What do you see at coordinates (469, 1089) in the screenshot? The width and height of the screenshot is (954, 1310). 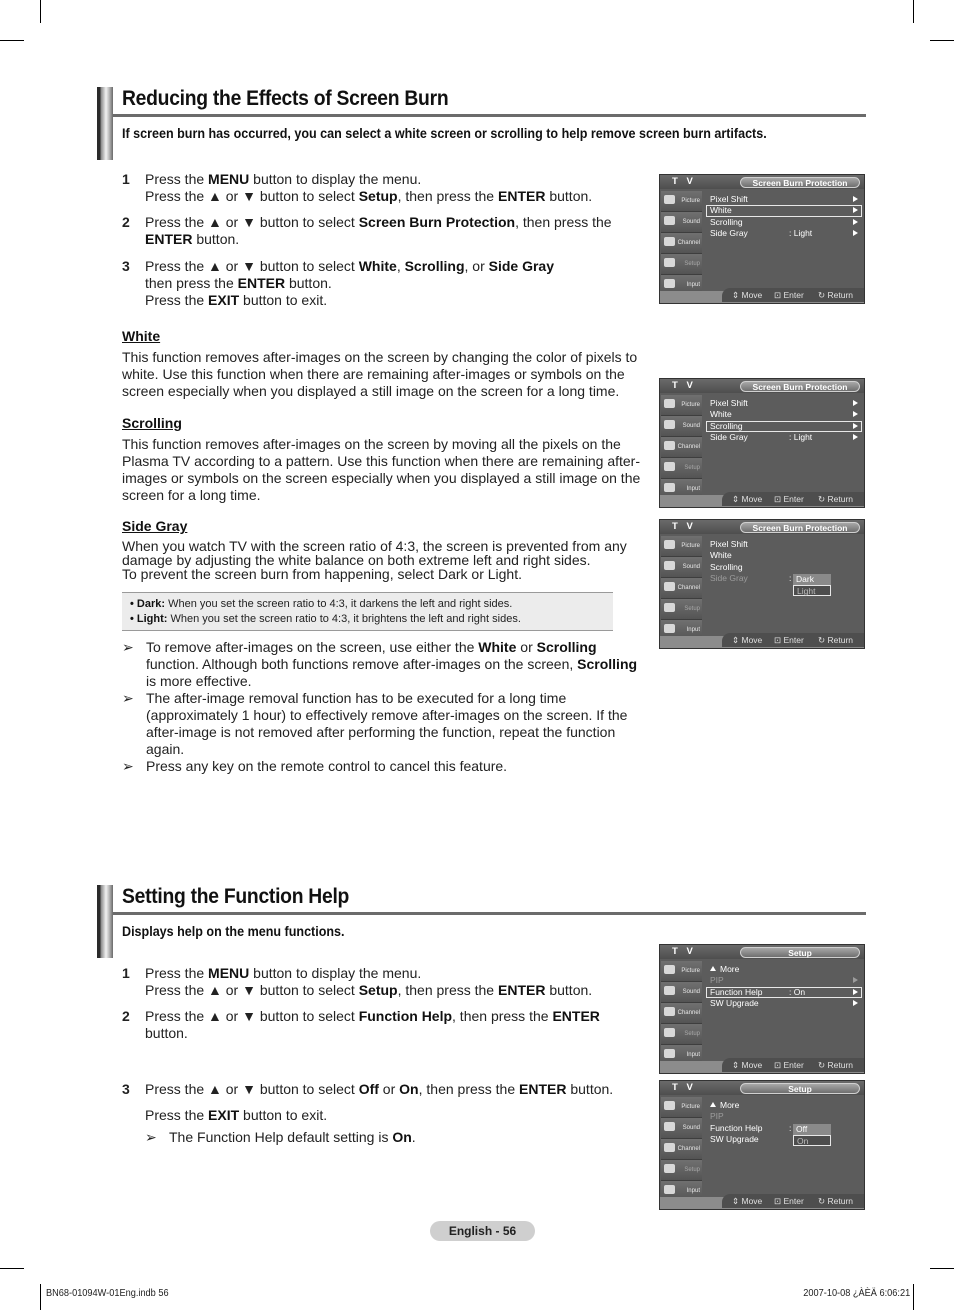 I see `text-run: , then press the` at bounding box center [469, 1089].